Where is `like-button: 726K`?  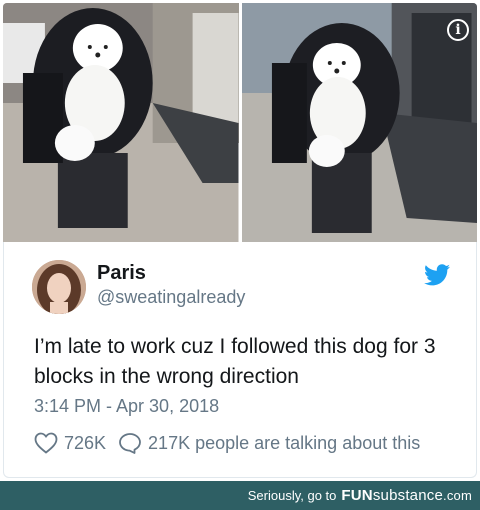
like-button: 726K is located at coordinates (70, 443).